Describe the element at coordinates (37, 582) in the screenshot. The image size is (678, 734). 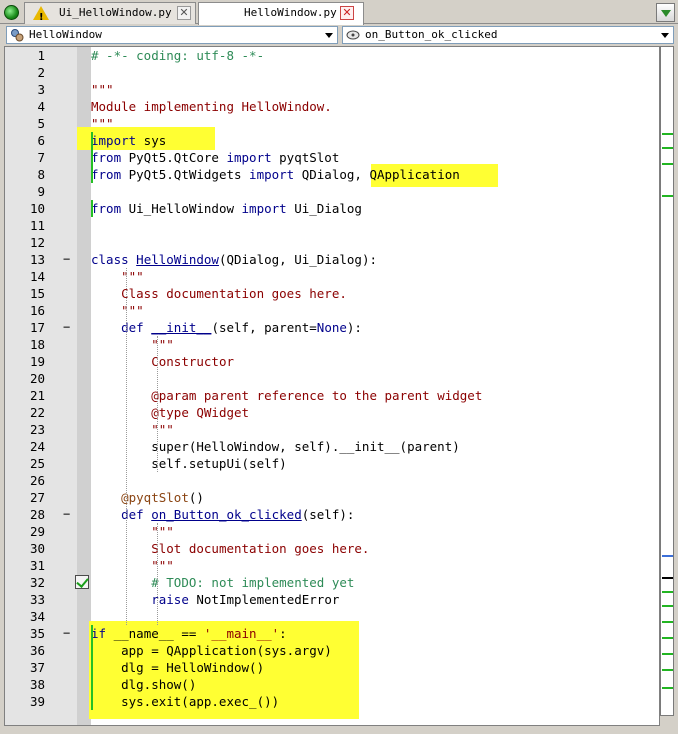
I see `line-number: 32` at that location.